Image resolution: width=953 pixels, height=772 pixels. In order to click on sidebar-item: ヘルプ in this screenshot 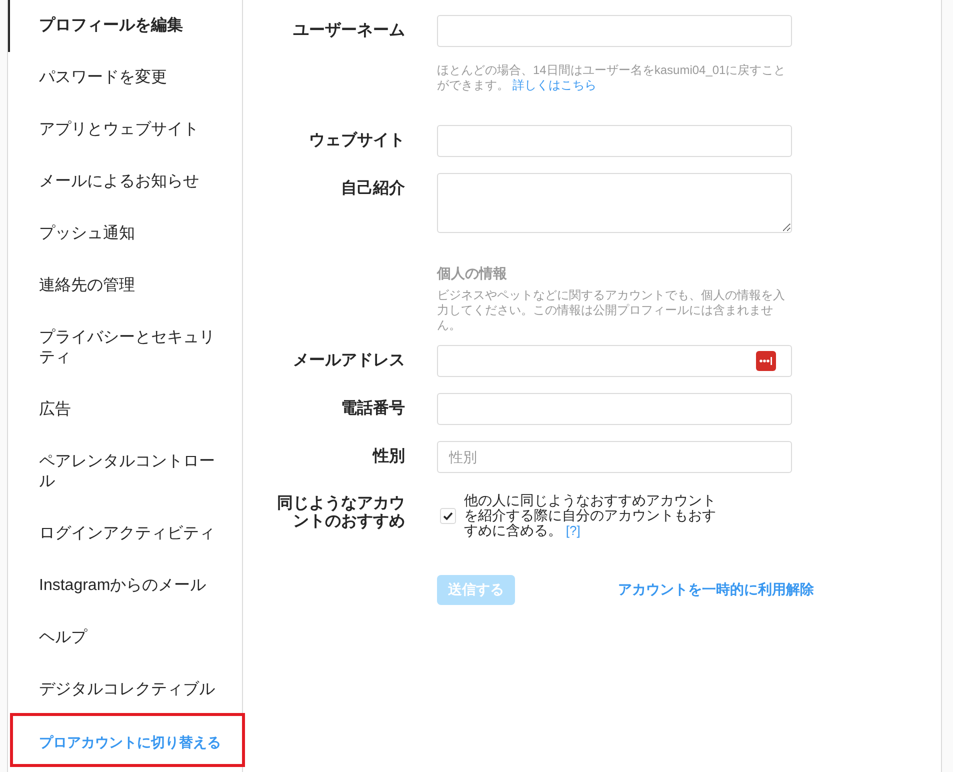, I will do `click(125, 638)`.